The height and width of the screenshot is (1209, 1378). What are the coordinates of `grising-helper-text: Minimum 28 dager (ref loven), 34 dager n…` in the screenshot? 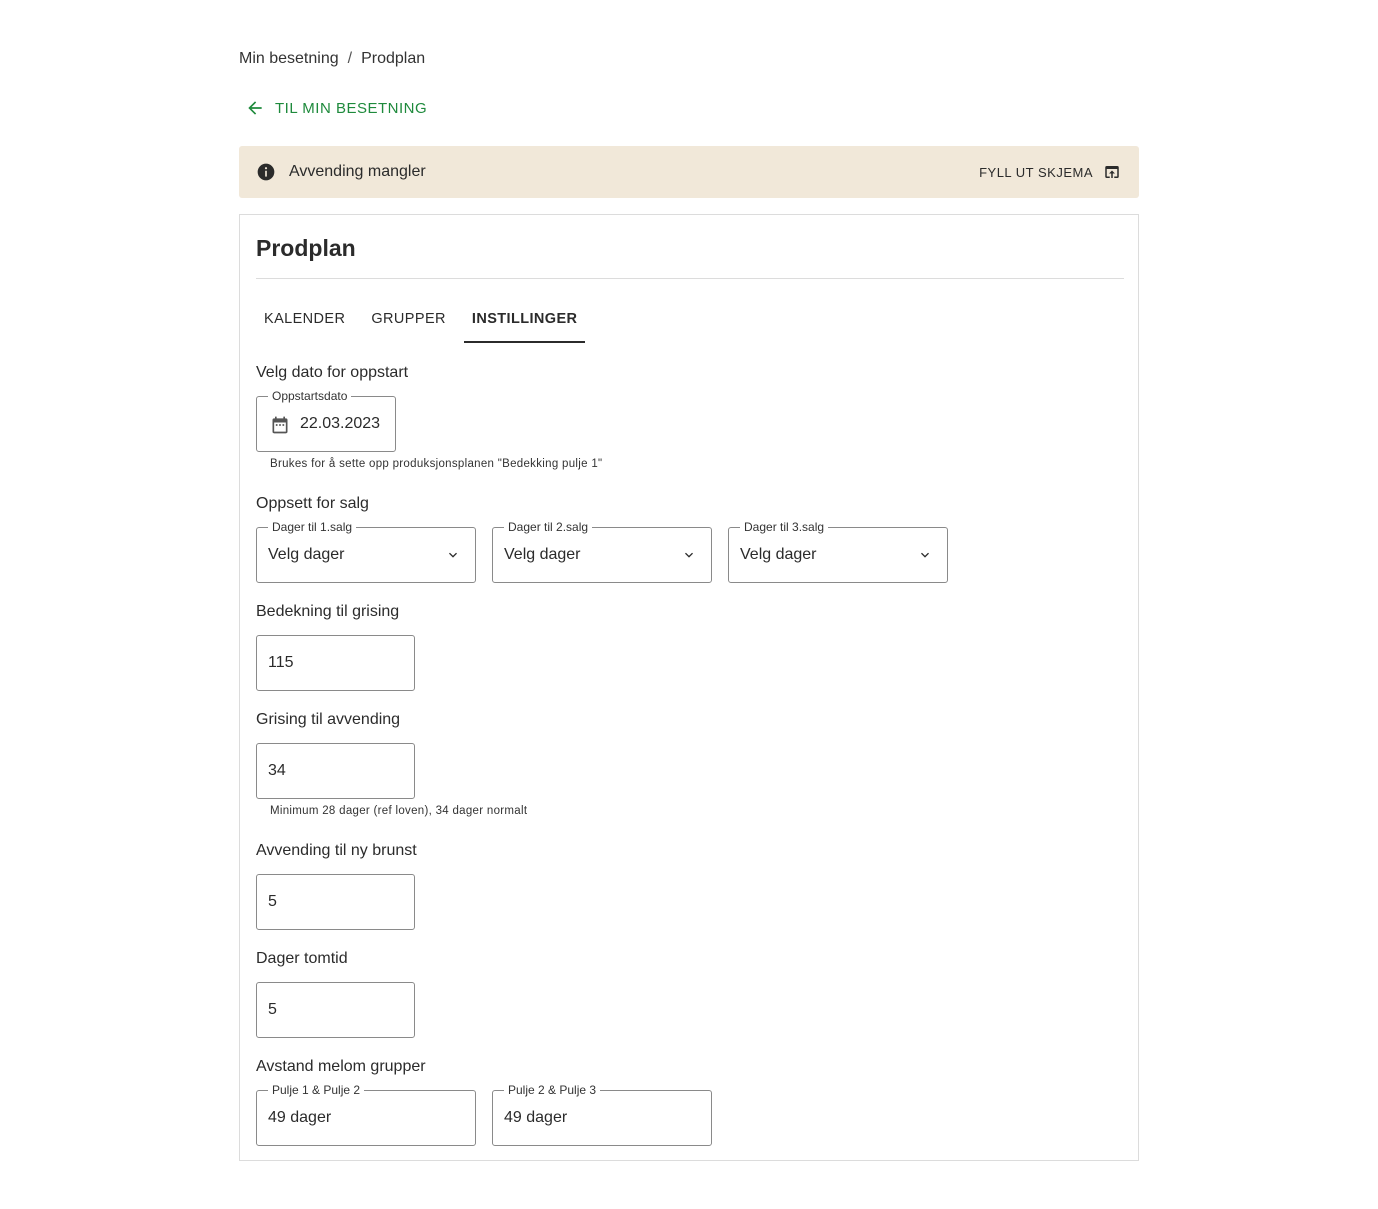 It's located at (399, 811).